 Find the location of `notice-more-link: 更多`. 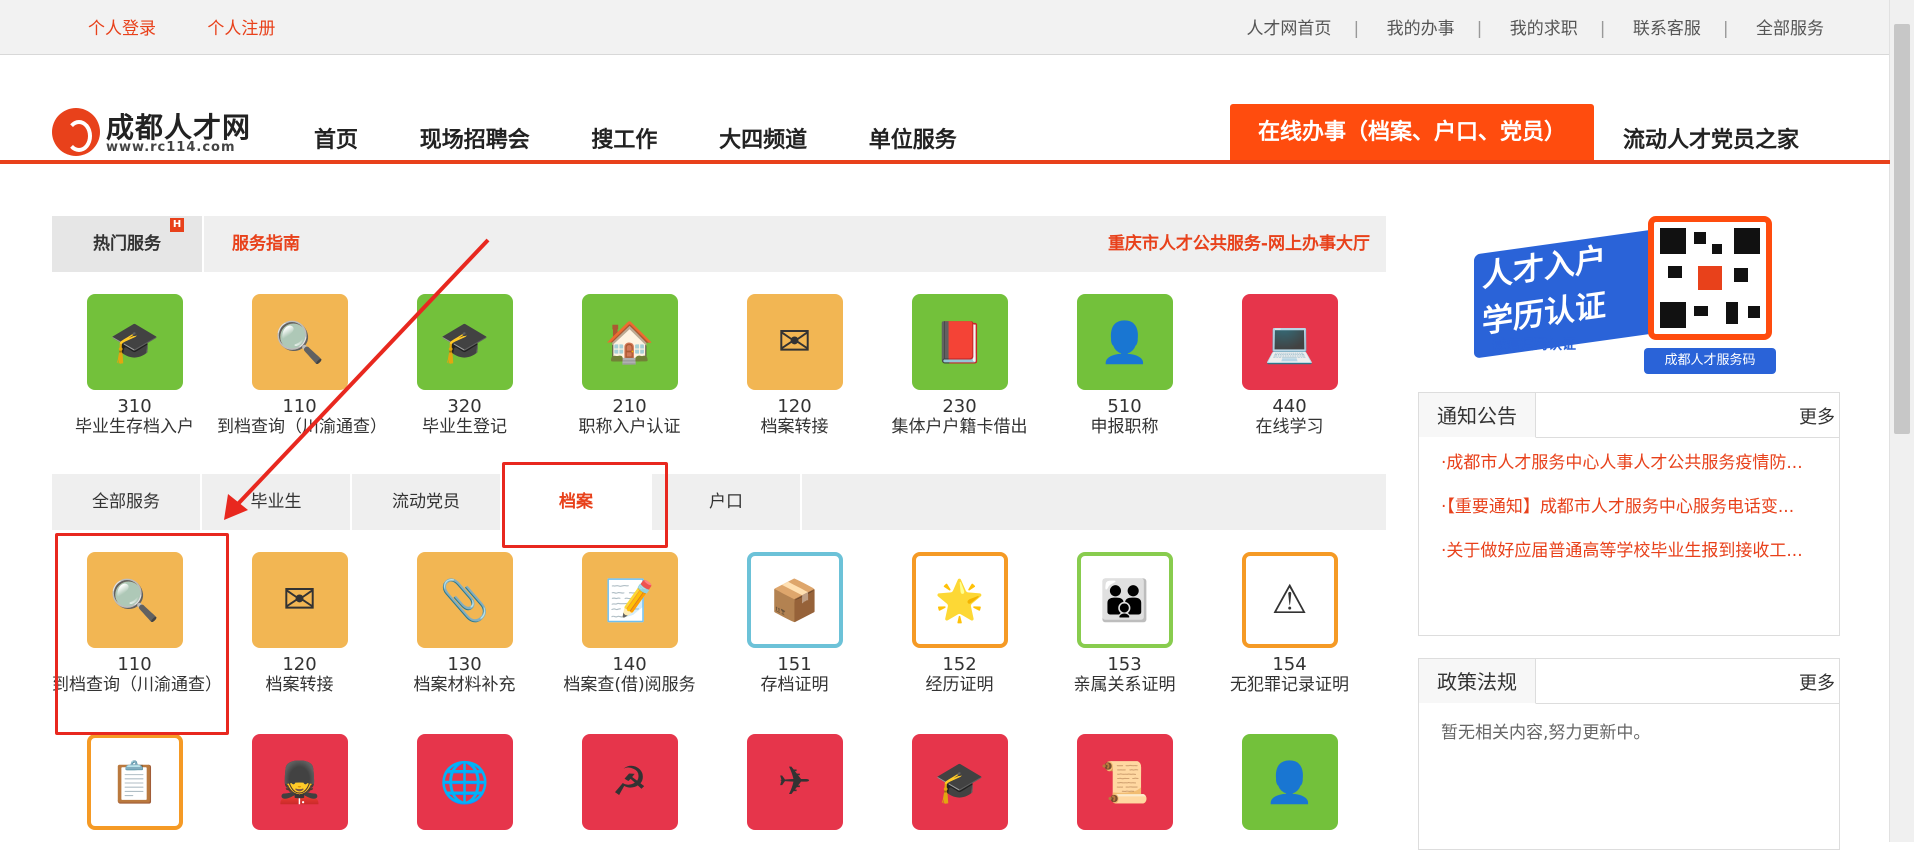

notice-more-link: 更多 is located at coordinates (1817, 416).